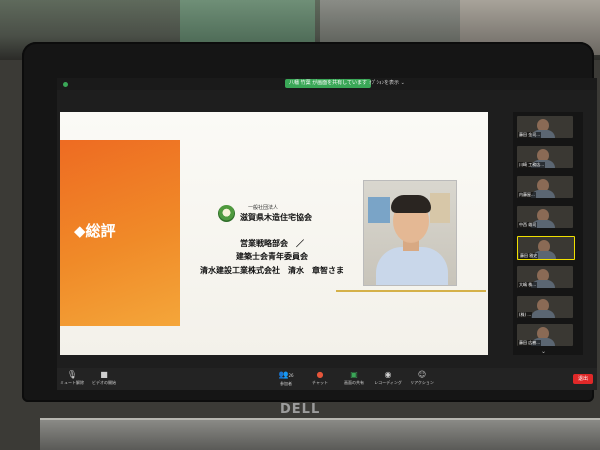  What do you see at coordinates (320, 374) in the screenshot?
I see `chat-icon: ●` at bounding box center [320, 374].